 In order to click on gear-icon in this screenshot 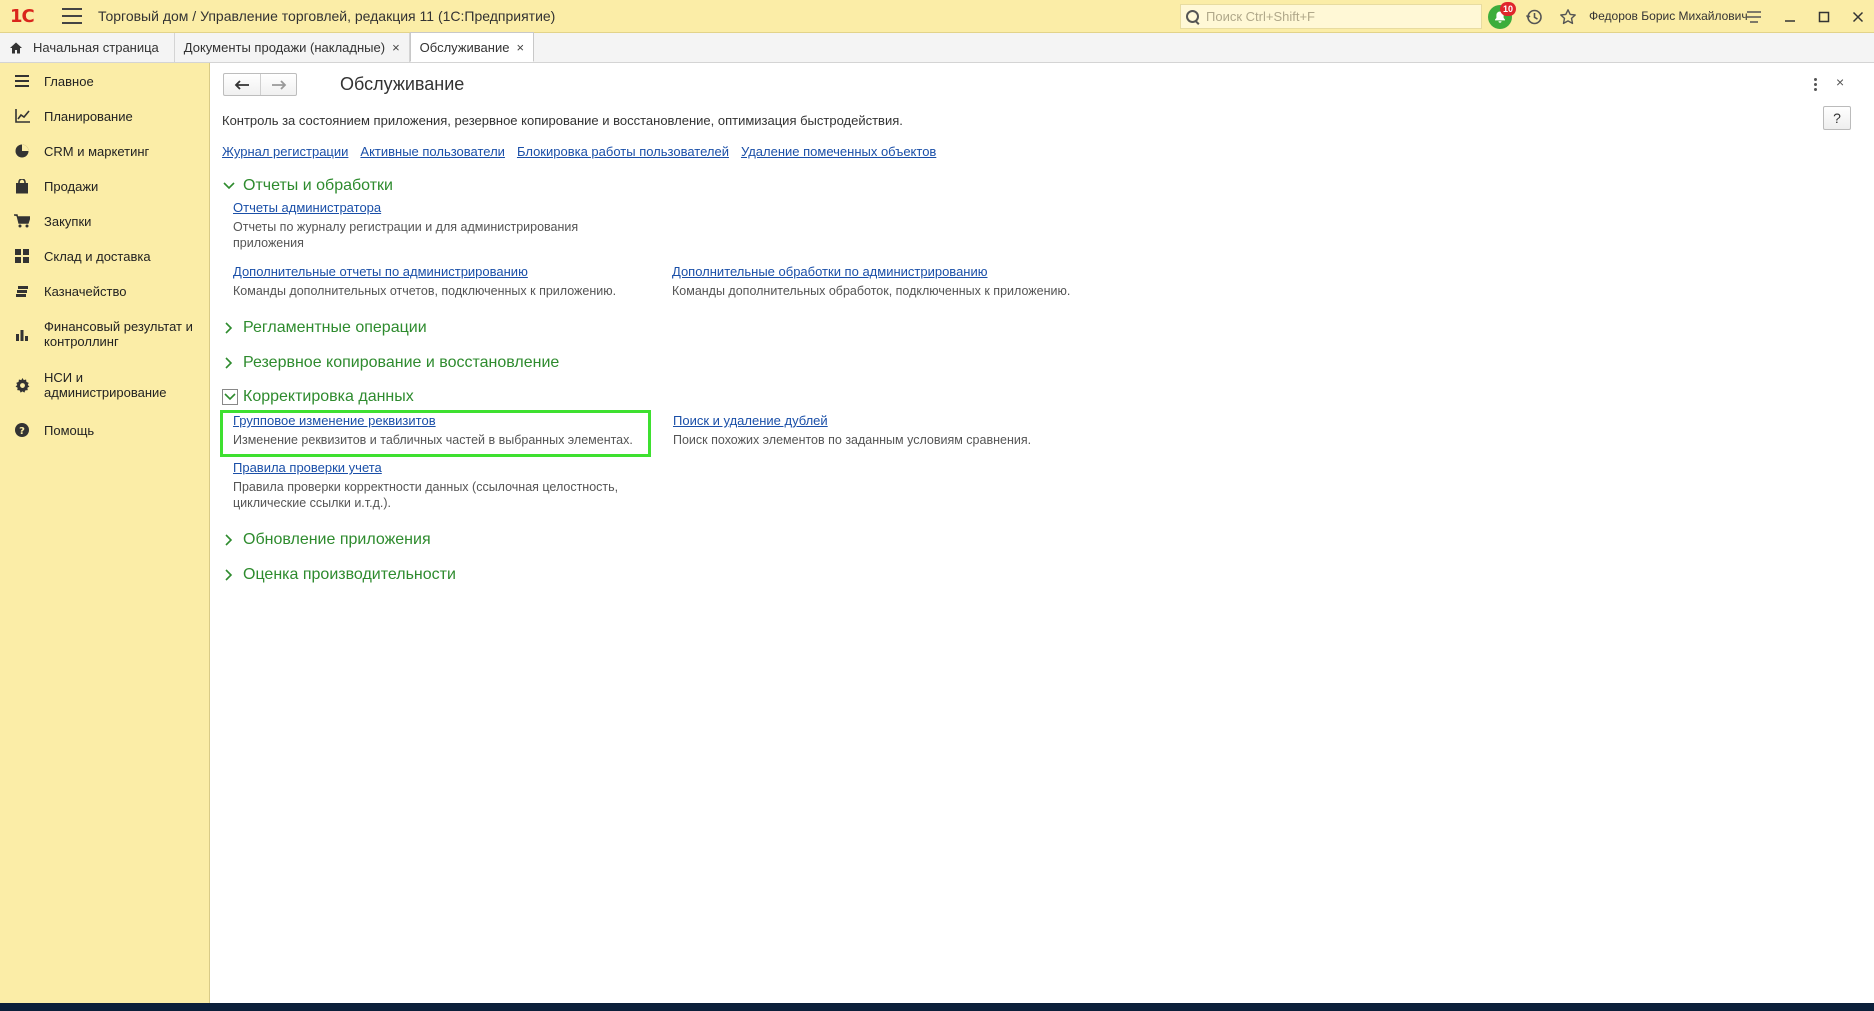, I will do `click(22, 385)`.